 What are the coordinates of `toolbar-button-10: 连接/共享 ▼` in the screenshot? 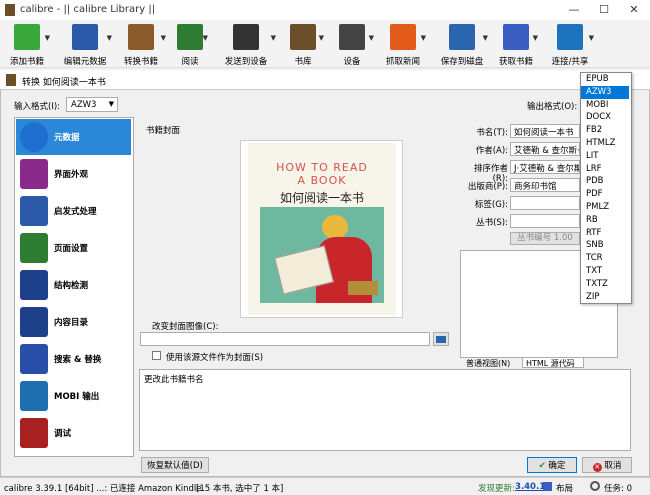 It's located at (570, 44).